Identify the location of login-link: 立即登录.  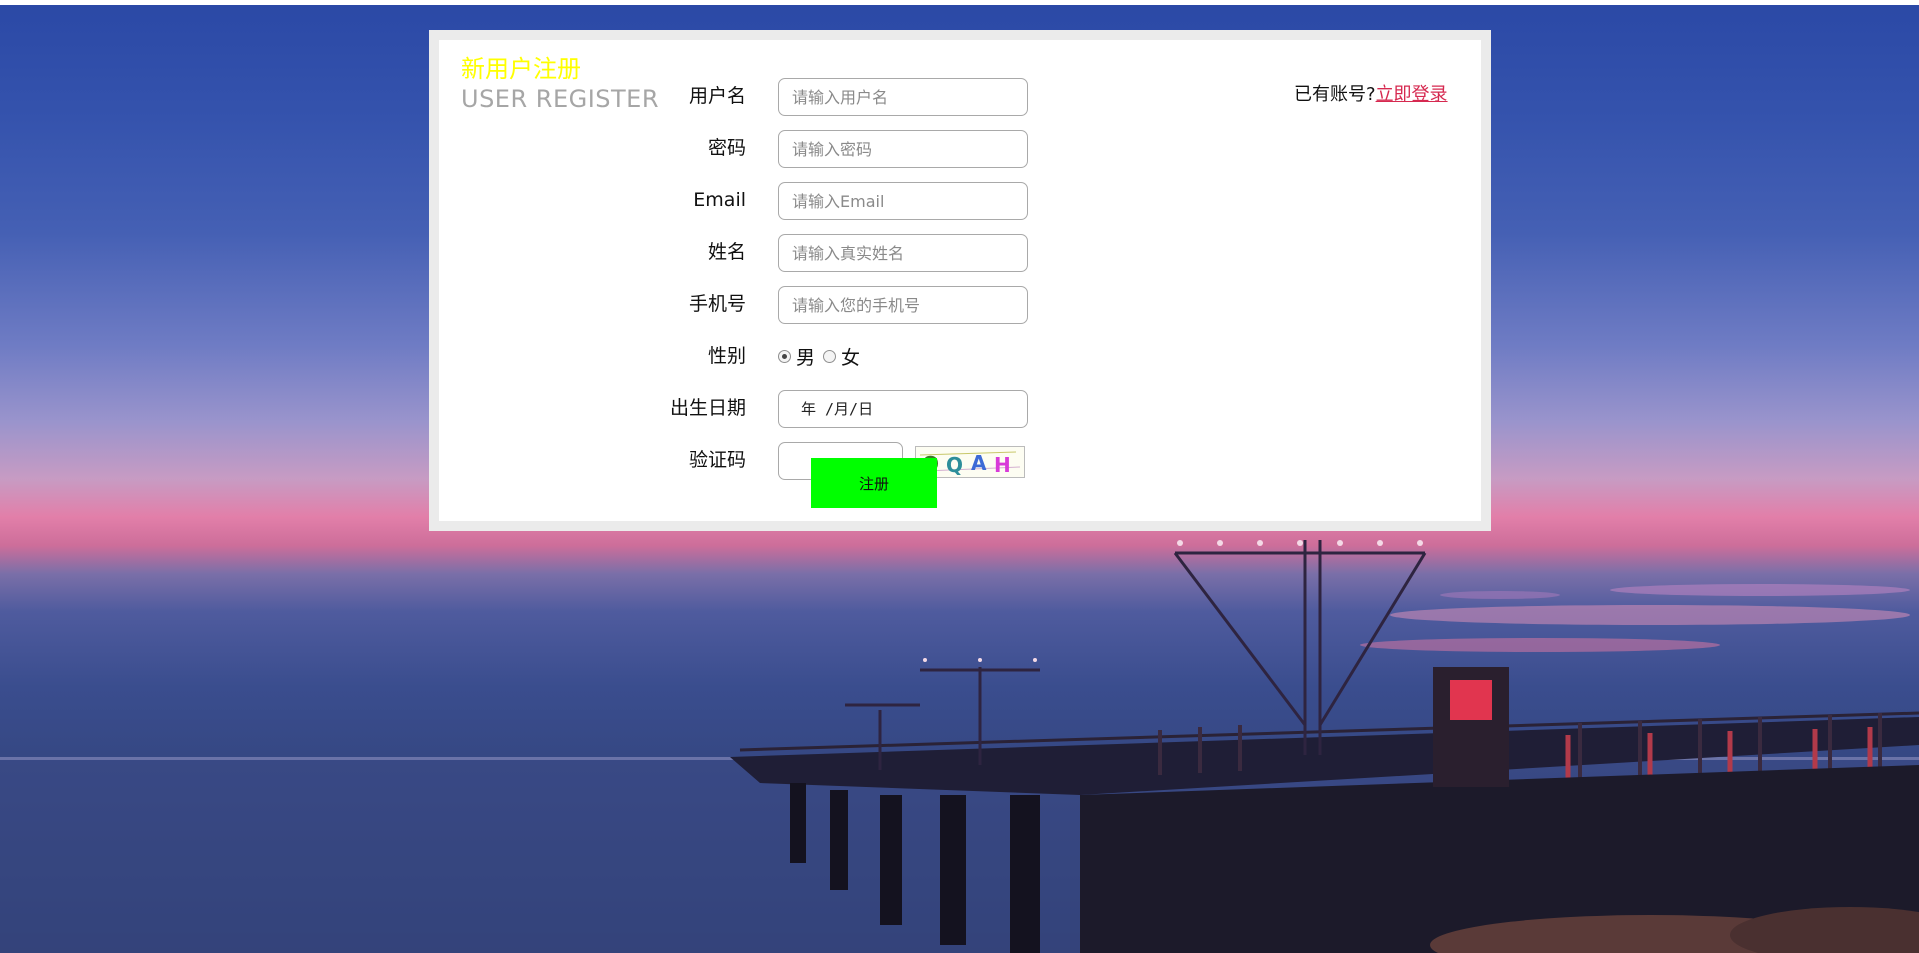
(1412, 94).